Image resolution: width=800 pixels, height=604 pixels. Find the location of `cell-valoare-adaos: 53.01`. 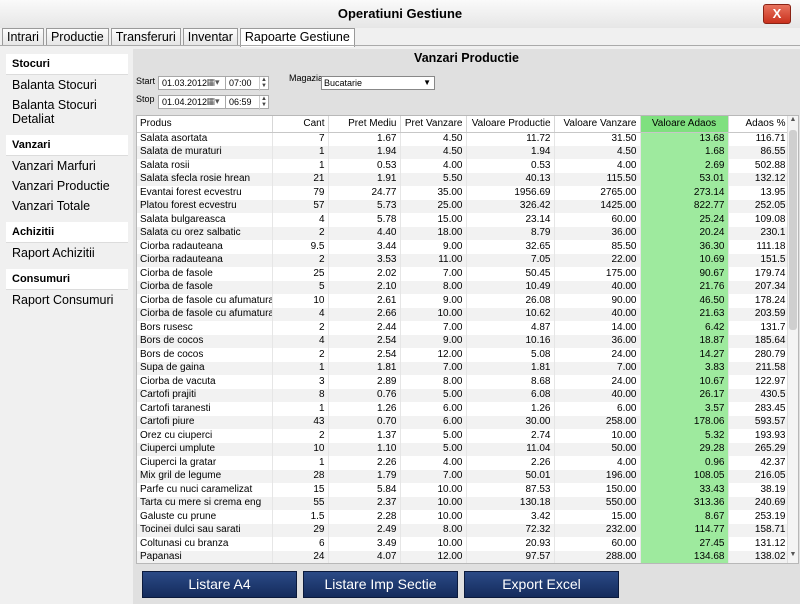

cell-valoare-adaos: 53.01 is located at coordinates (684, 179).